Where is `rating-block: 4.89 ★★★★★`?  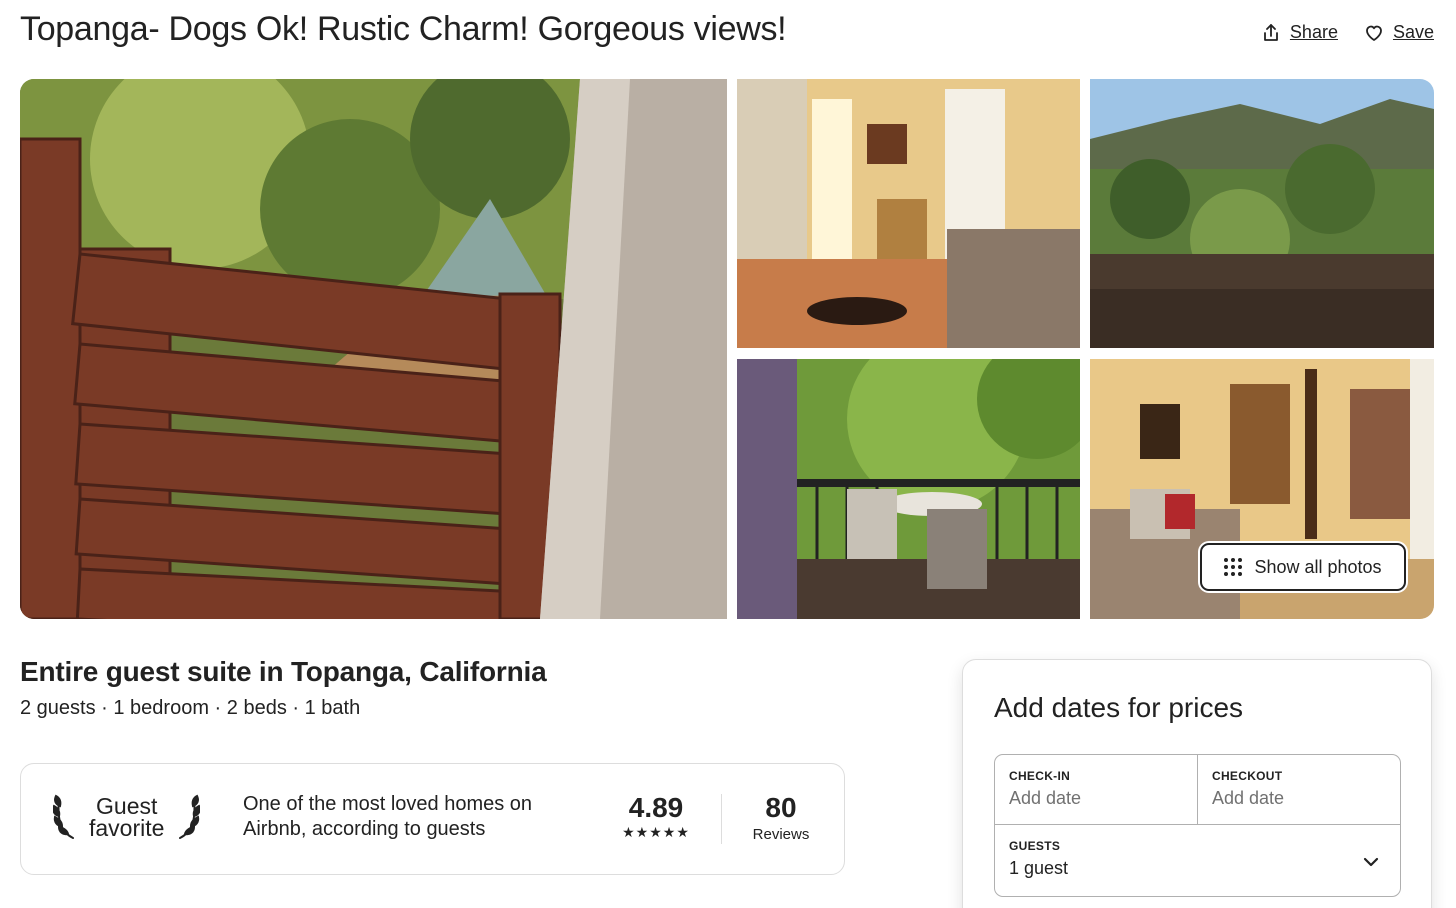
rating-block: 4.89 ★★★★★ is located at coordinates (656, 816).